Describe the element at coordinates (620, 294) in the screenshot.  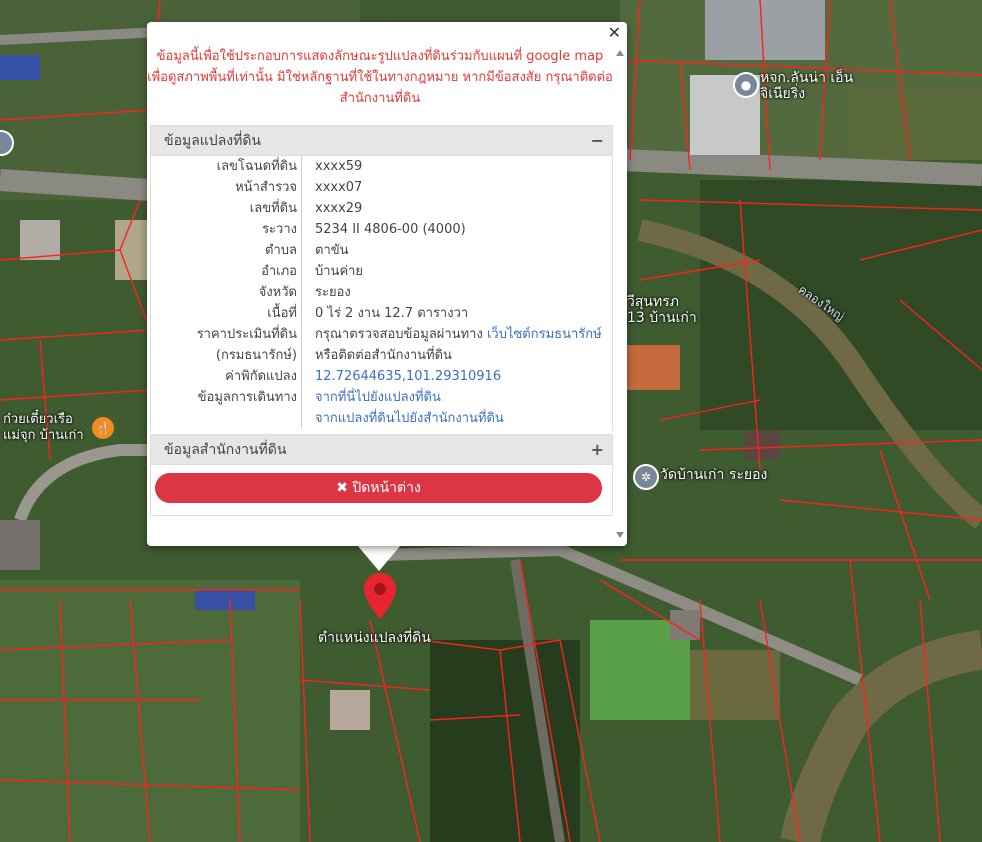
I see `popup-scrollbar` at that location.